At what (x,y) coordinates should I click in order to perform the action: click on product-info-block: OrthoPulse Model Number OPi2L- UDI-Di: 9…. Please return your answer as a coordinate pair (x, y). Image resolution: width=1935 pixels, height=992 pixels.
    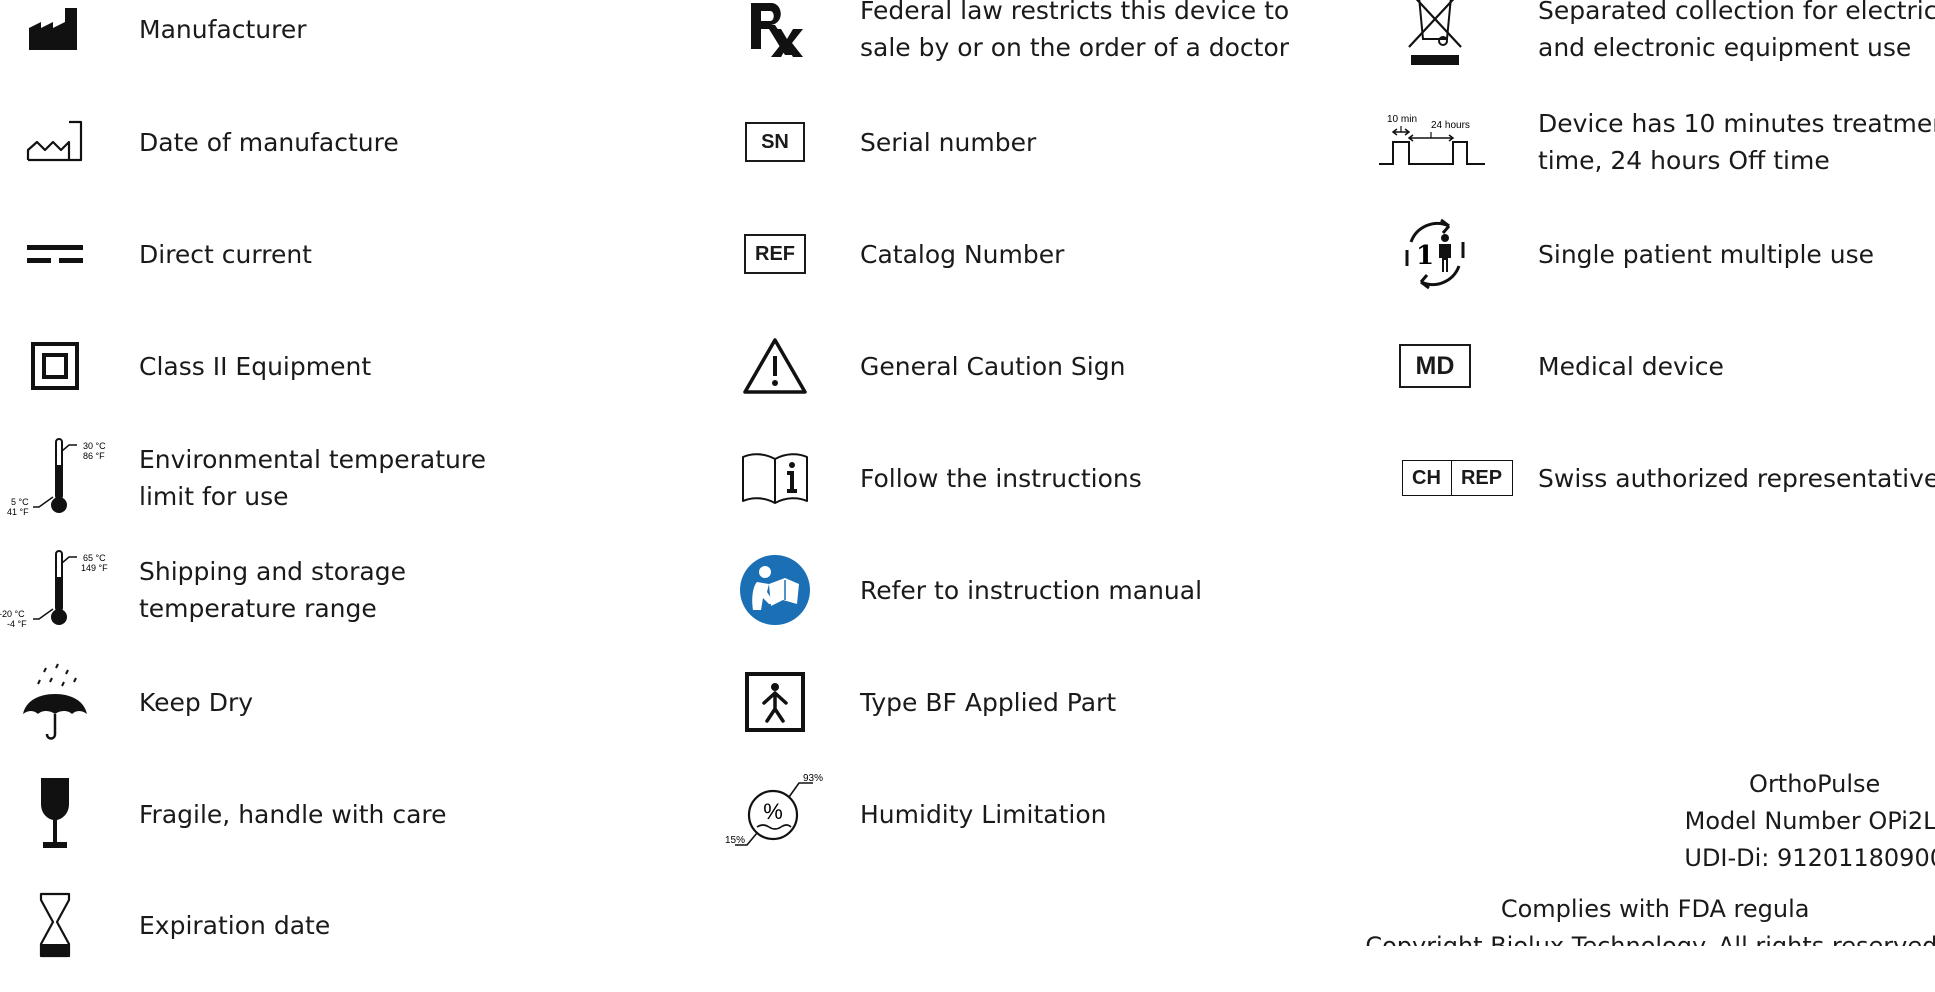
    Looking at the image, I should click on (1809, 821).